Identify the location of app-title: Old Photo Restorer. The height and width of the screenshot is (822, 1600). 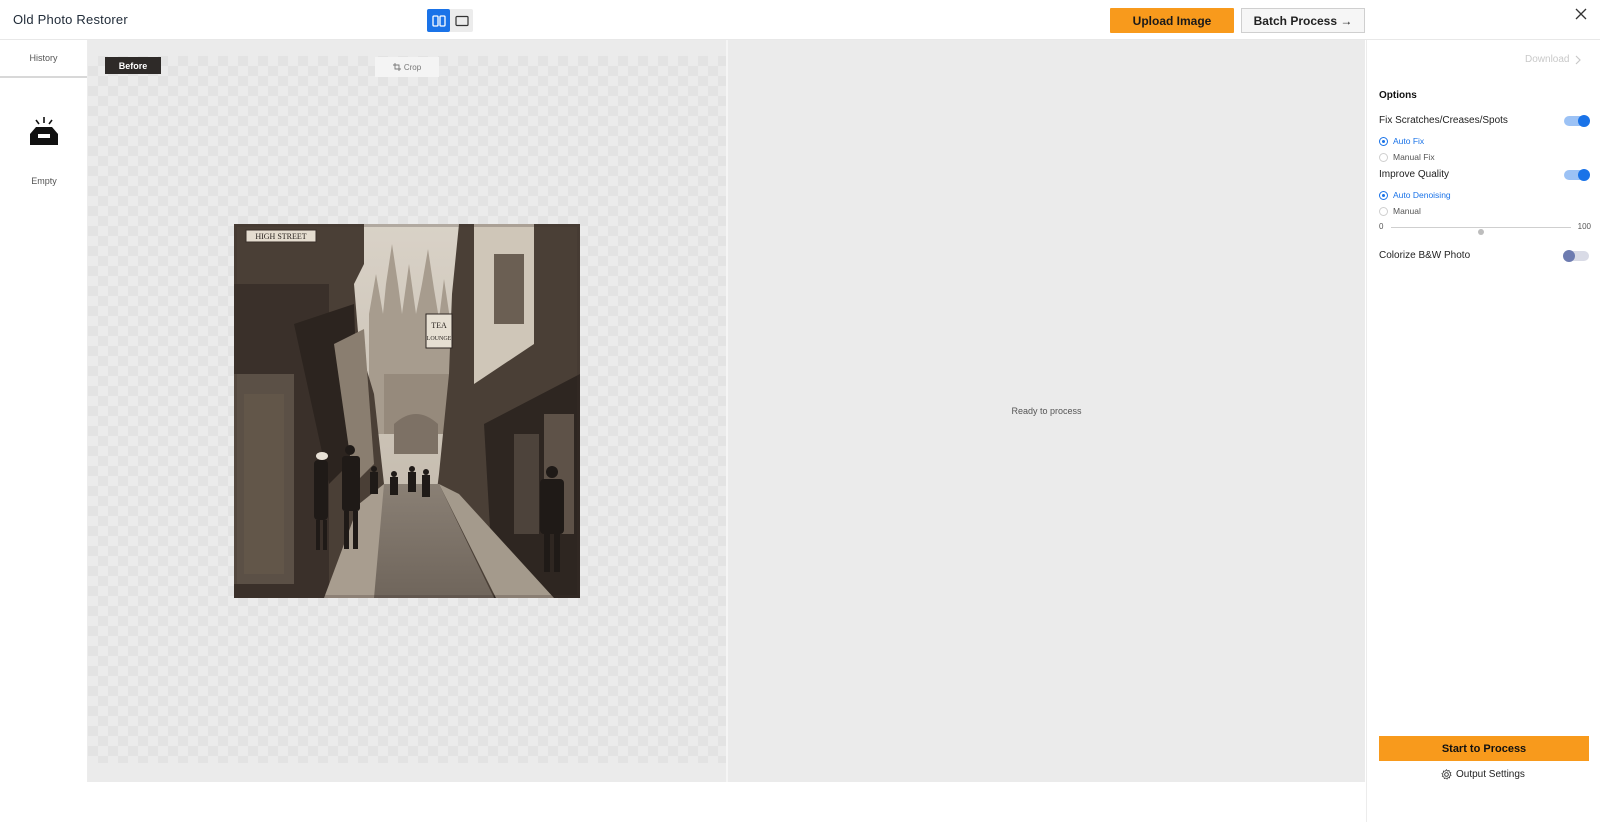
(70, 19).